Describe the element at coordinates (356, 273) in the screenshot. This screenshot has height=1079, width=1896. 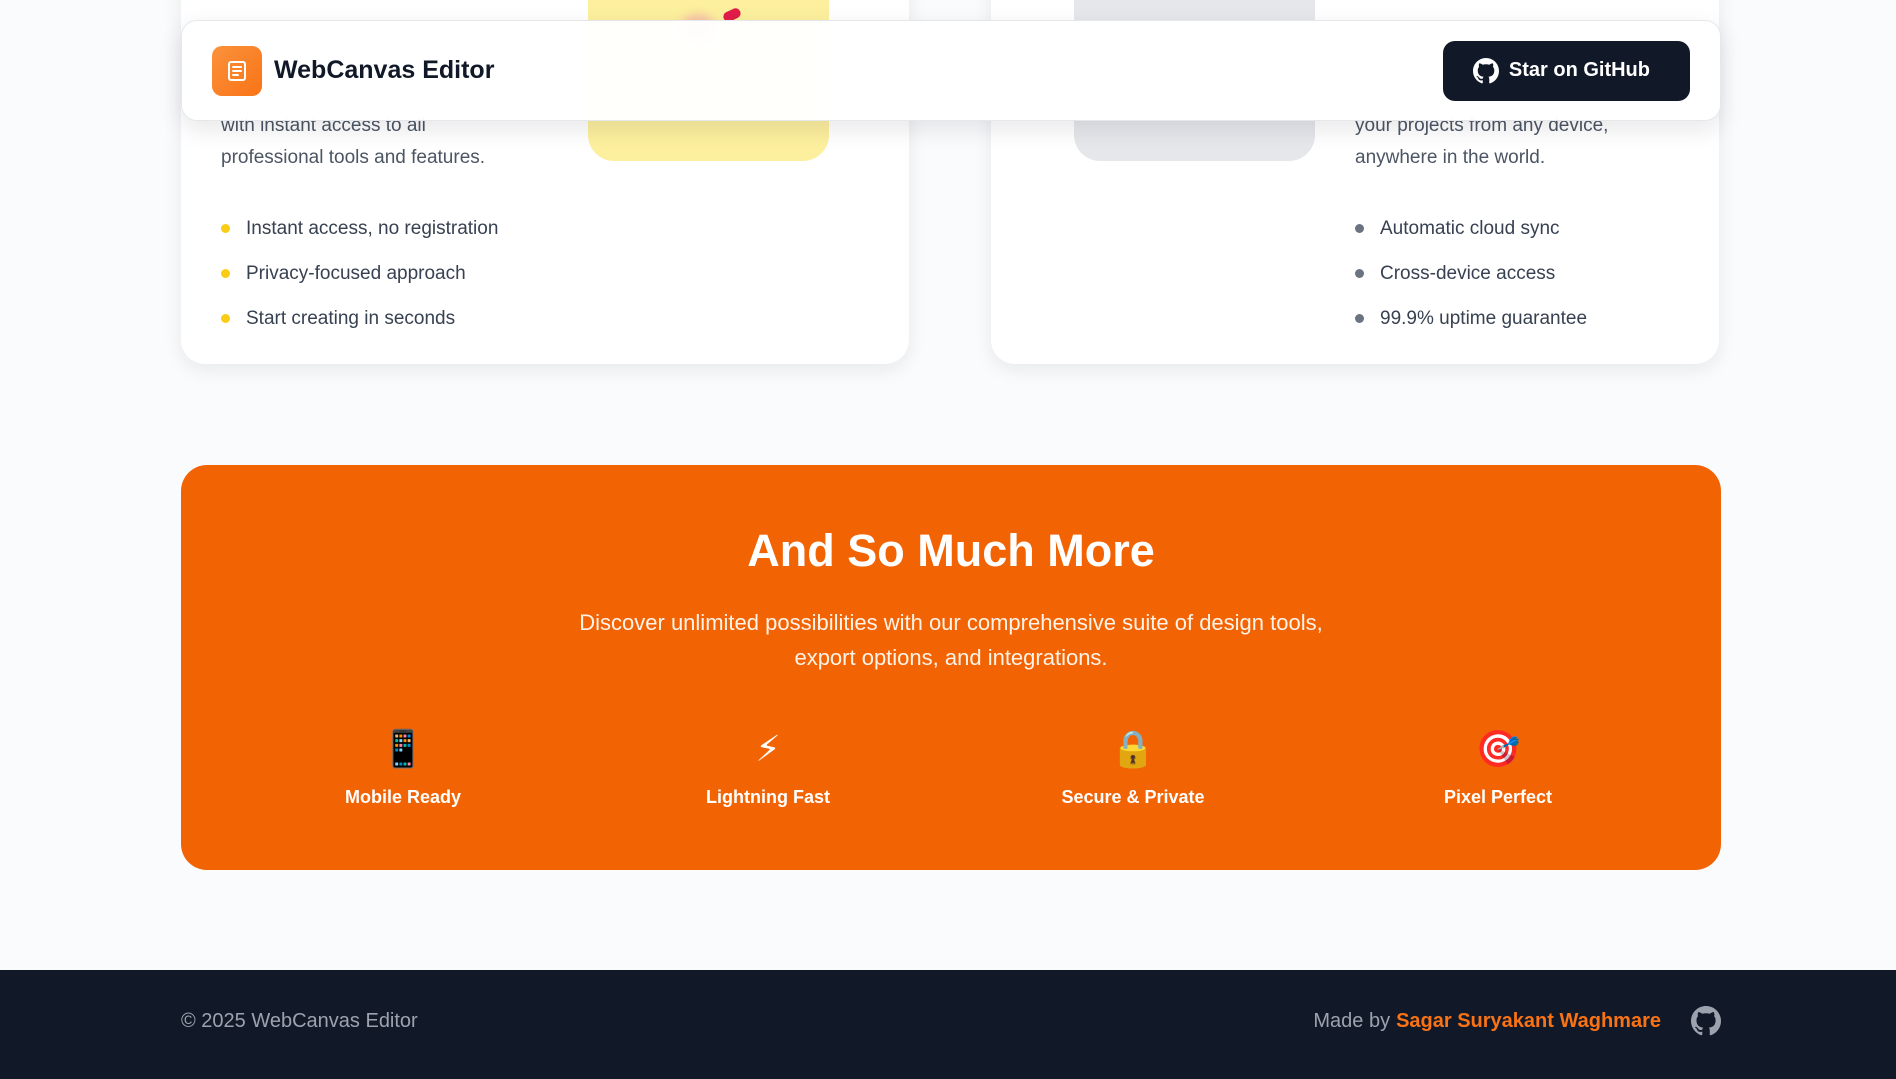
I see `list-item-label: Privacy-focused approach` at that location.